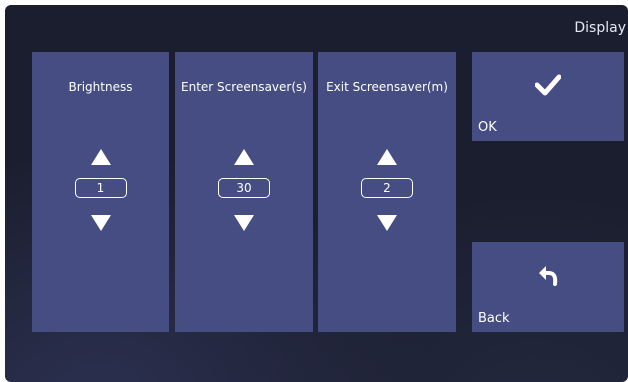 The image size is (628, 382). What do you see at coordinates (244, 223) in the screenshot?
I see `enter-screensaver-decrease-arrow-icon` at bounding box center [244, 223].